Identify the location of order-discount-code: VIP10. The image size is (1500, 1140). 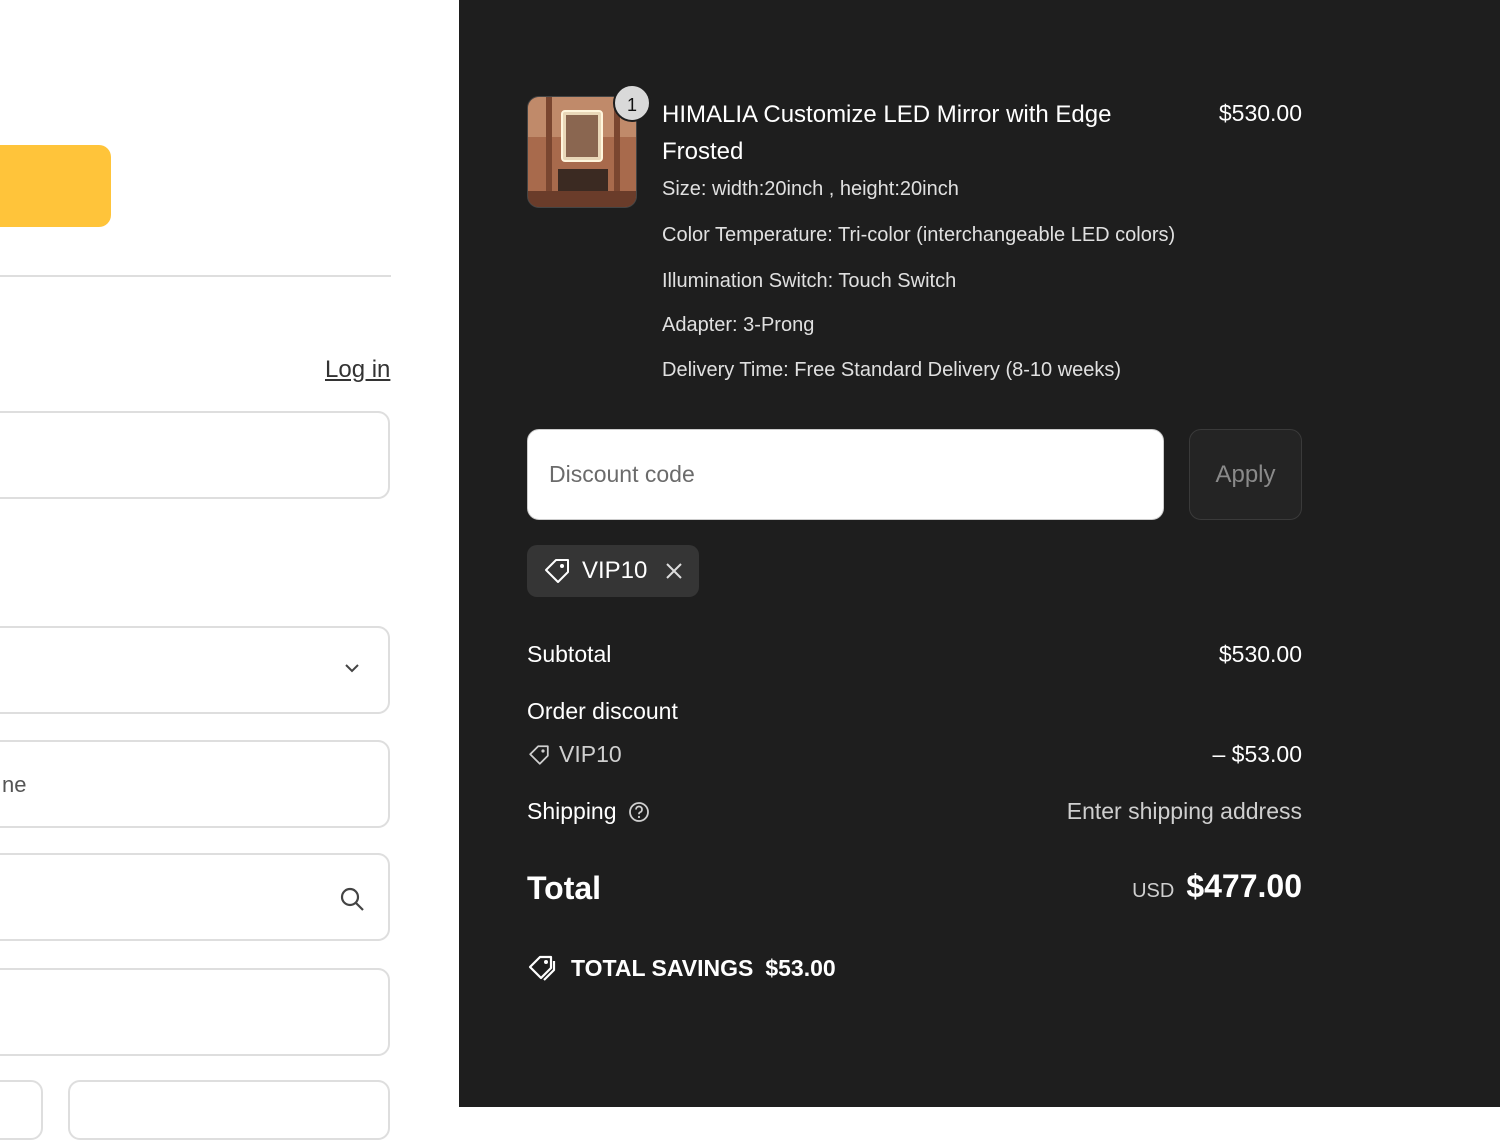
(590, 754).